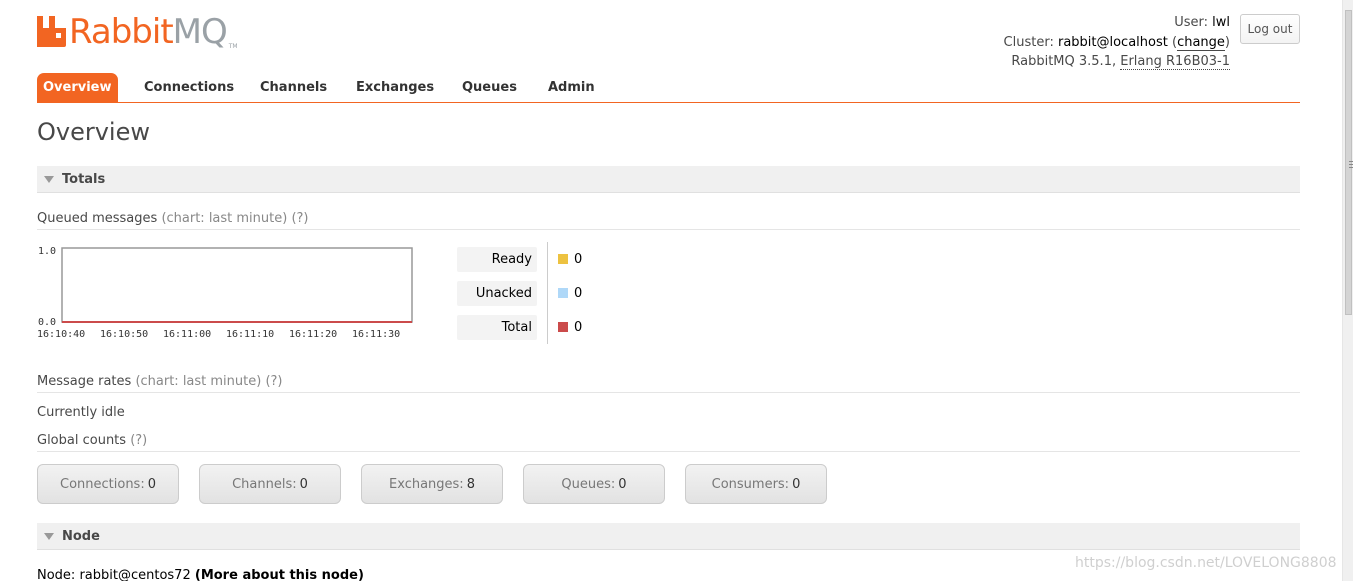 This screenshot has height=581, width=1353. Describe the element at coordinates (571, 87) in the screenshot. I see `tab-admin: Admin` at that location.